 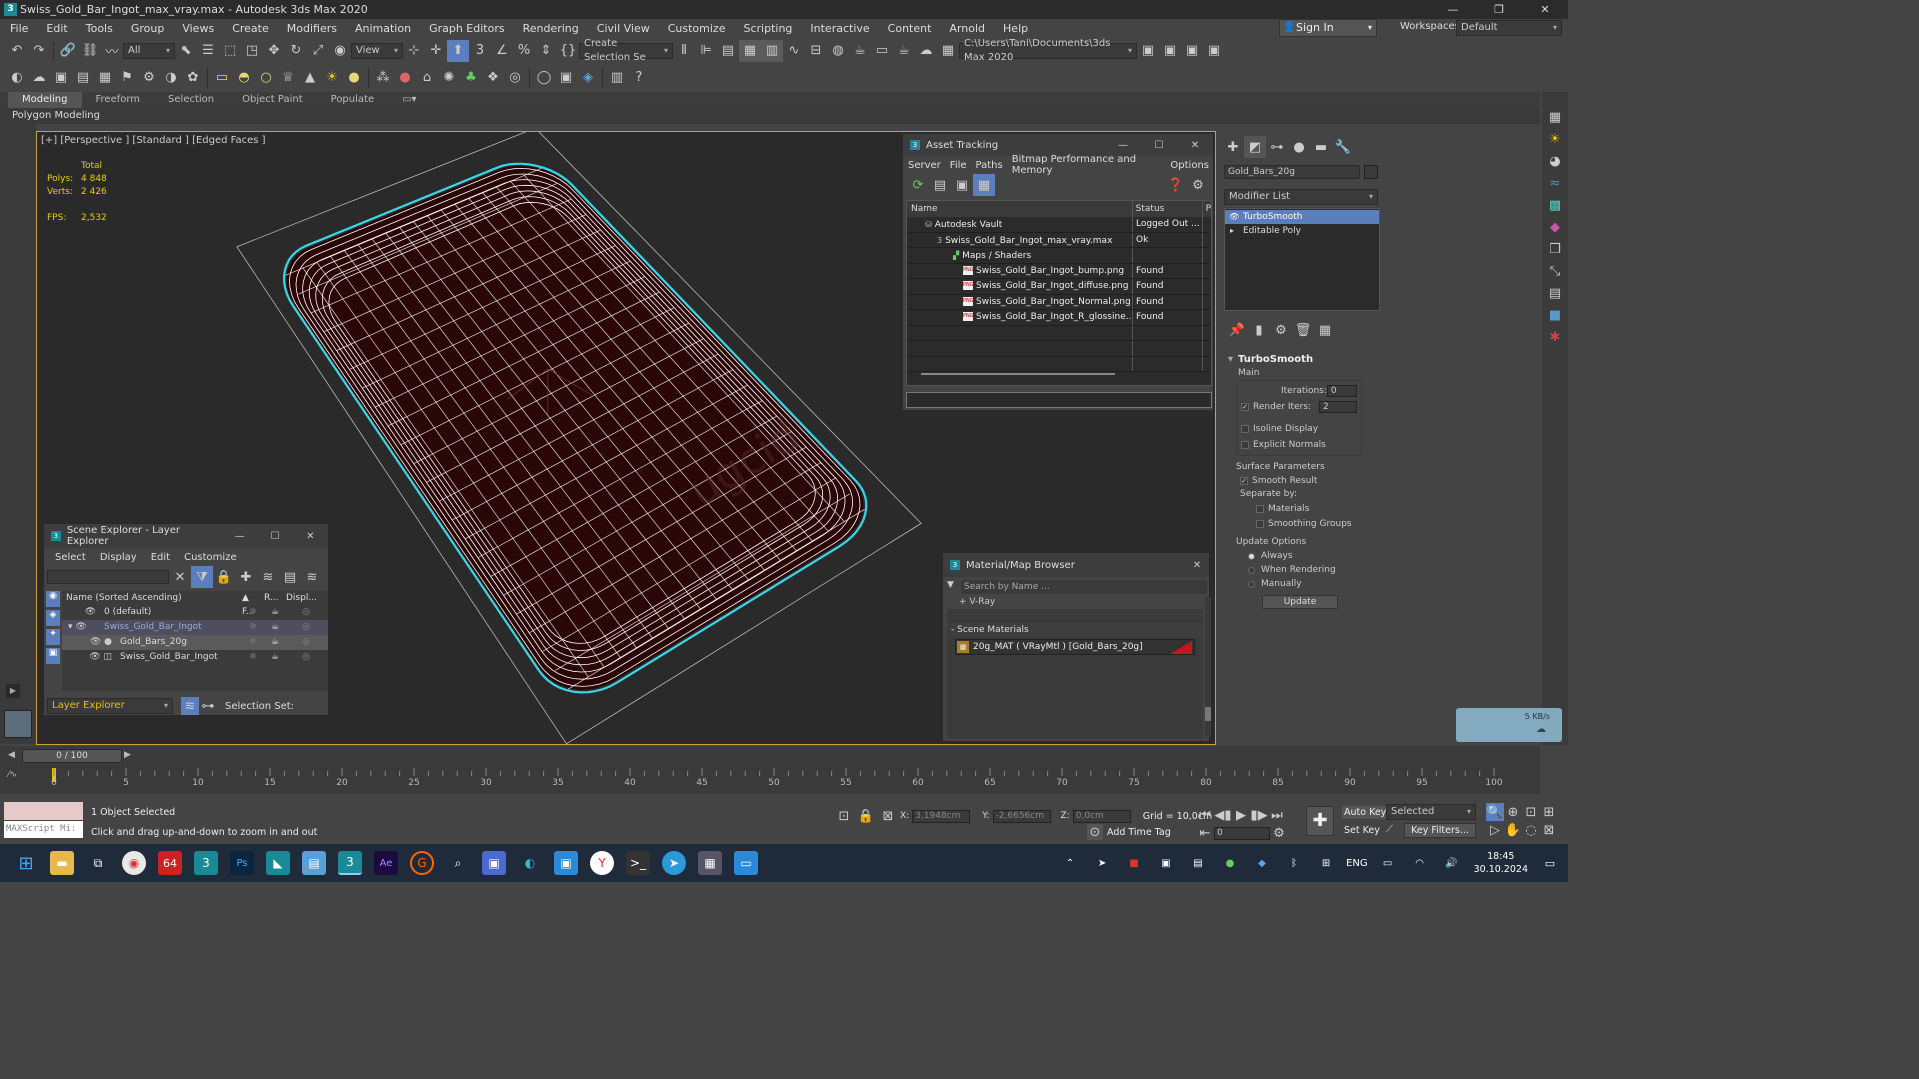 I want to click on modify-tab-icon: ◩, so click(x=1255, y=147).